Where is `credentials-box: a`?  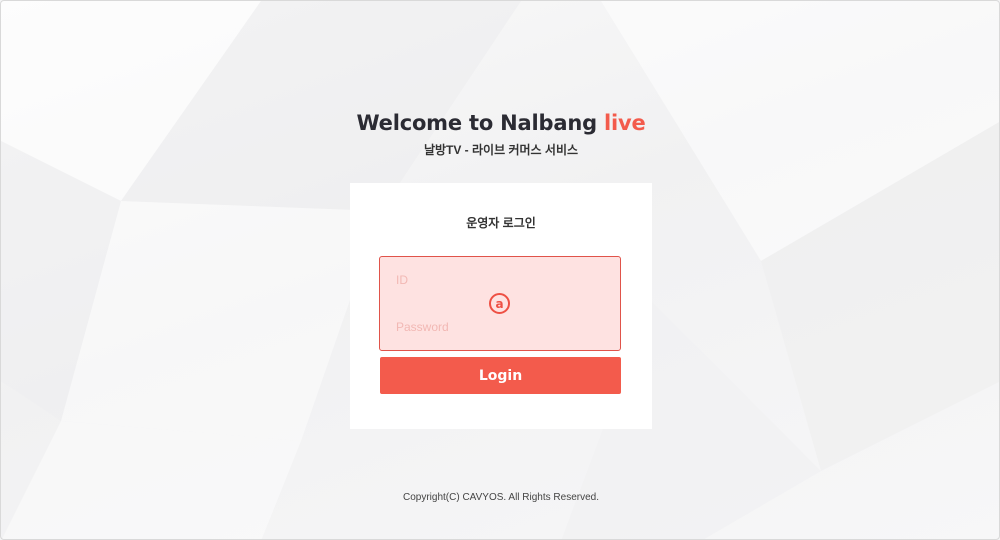
credentials-box: a is located at coordinates (500, 303).